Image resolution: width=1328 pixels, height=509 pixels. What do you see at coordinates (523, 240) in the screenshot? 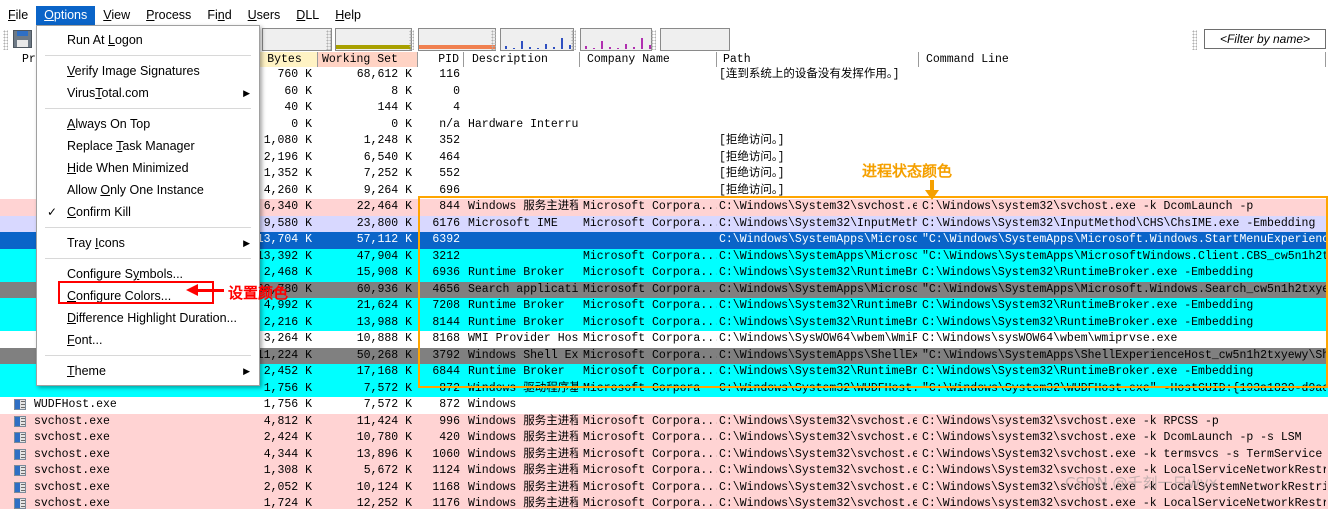
I see `cell-description` at bounding box center [523, 240].